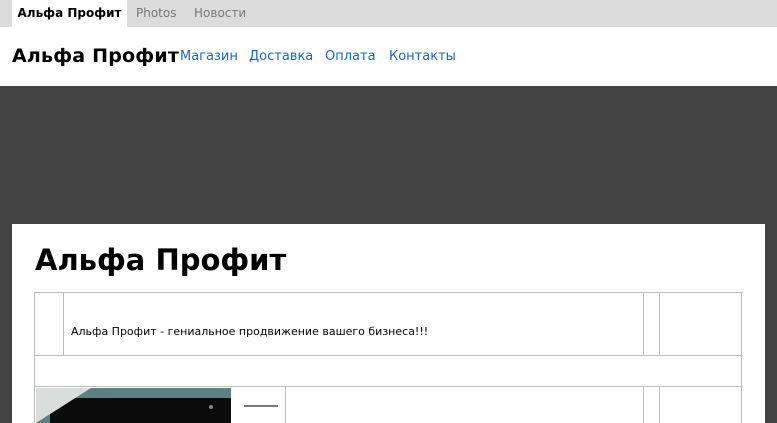 This screenshot has width=777, height=423. I want to click on table-border-col2, so click(643, 324).